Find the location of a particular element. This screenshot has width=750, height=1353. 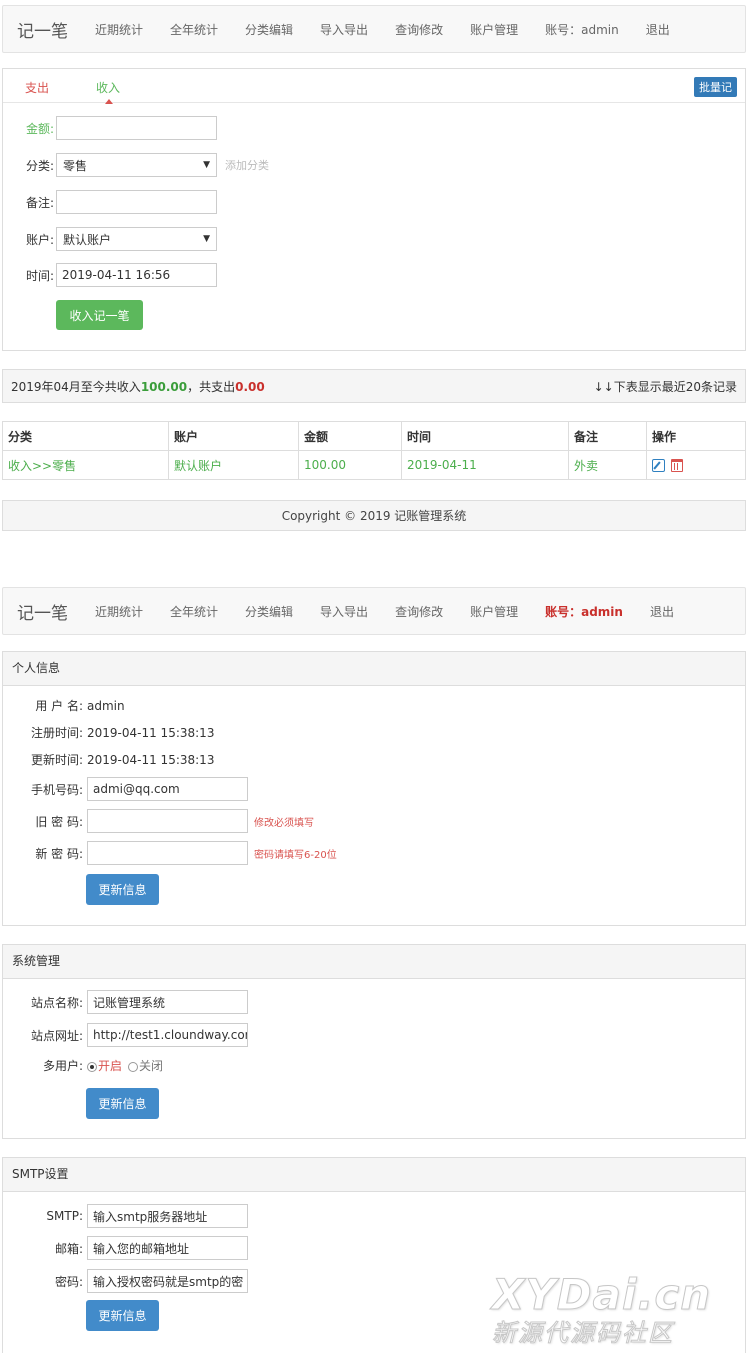

username-row: 用 户 名: admin is located at coordinates (68, 705).